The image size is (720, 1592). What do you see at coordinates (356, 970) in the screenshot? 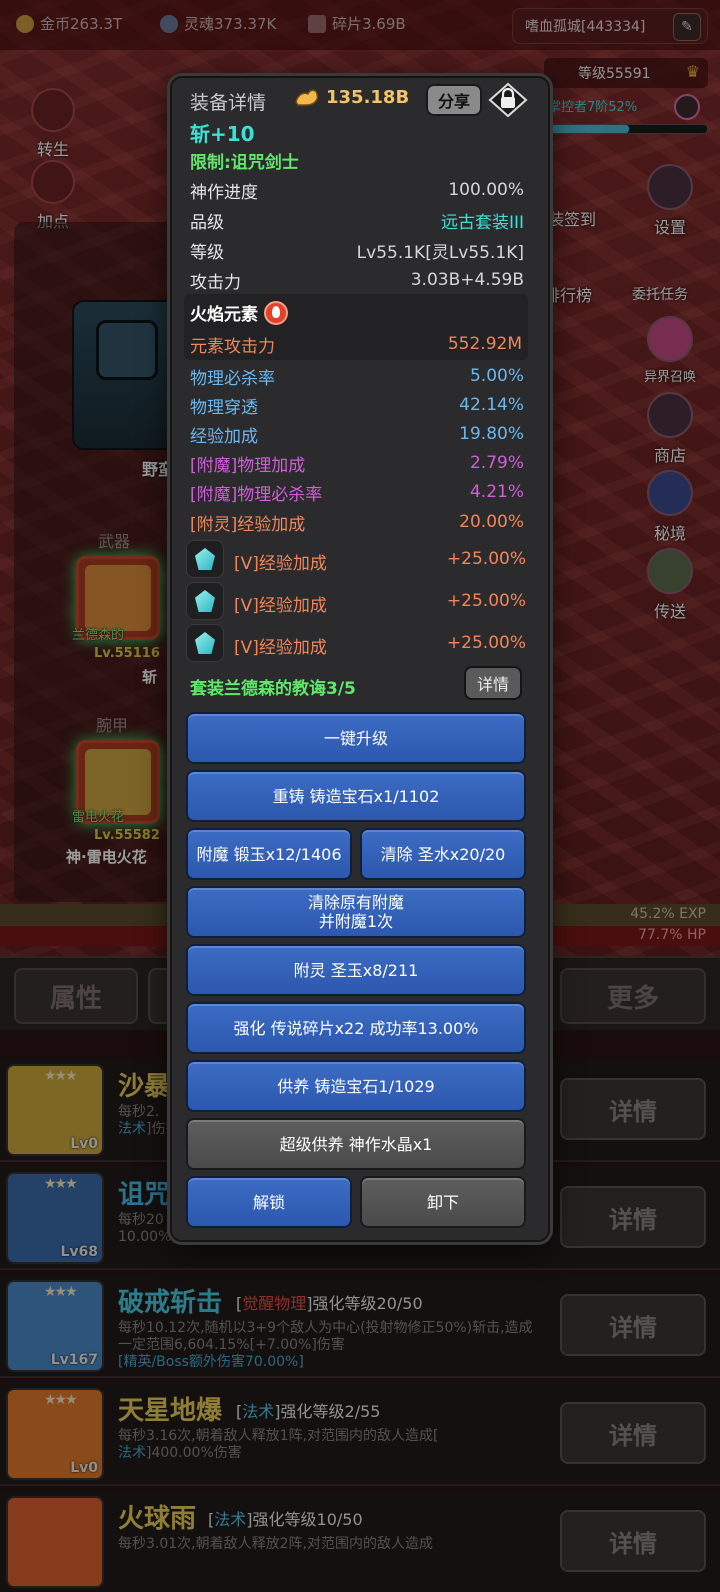
I see `spirit-attach-button: 附灵 圣玉x8/211` at bounding box center [356, 970].